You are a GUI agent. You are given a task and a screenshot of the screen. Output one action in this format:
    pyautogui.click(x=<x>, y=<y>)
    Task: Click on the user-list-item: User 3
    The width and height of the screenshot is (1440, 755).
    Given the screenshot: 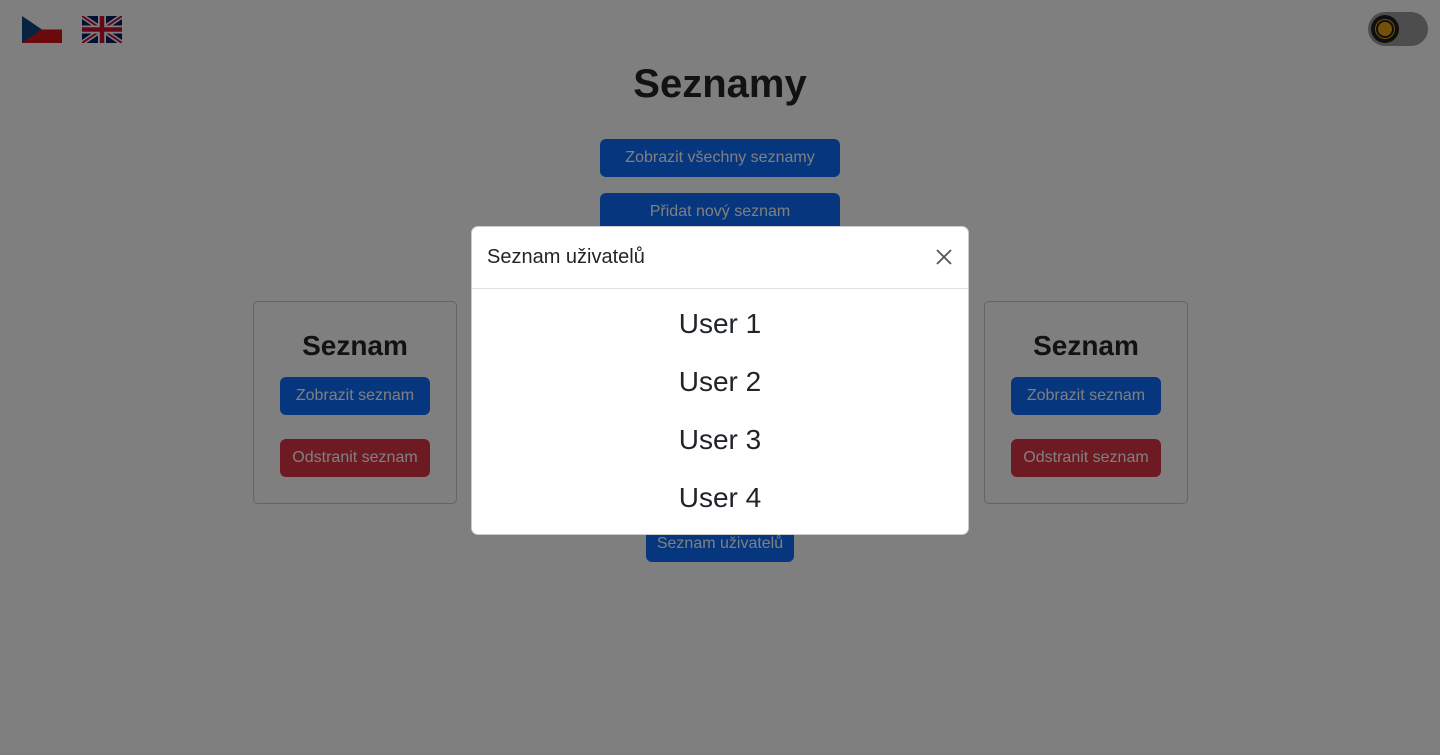 What is the action you would take?
    pyautogui.click(x=720, y=439)
    